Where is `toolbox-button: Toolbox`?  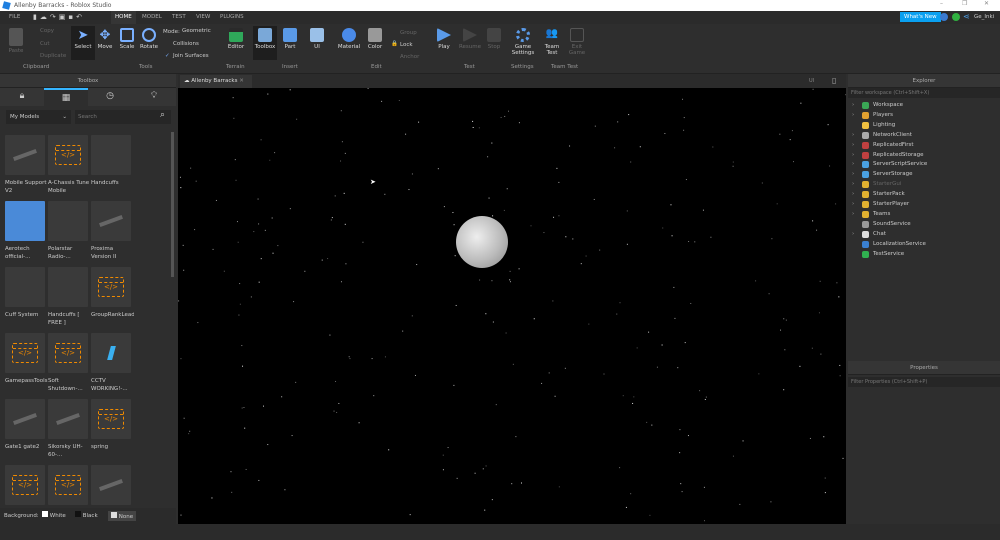
toolbox-button: Toolbox is located at coordinates (265, 43).